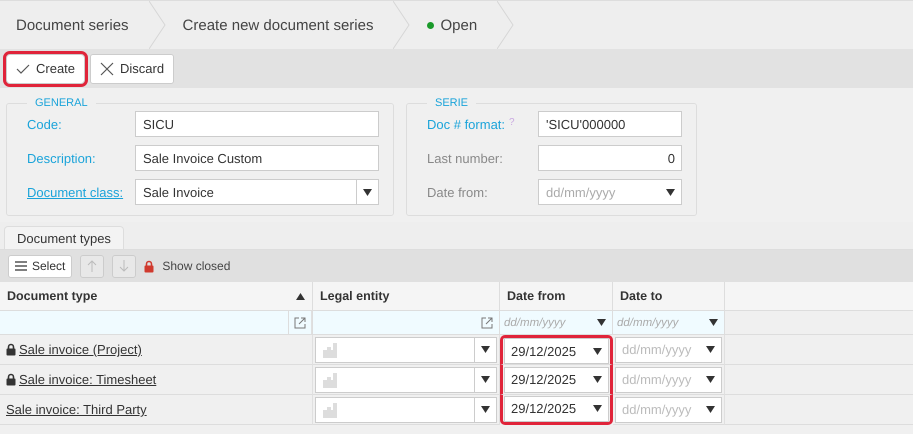  What do you see at coordinates (156, 296) in the screenshot?
I see `column-header: Document type` at bounding box center [156, 296].